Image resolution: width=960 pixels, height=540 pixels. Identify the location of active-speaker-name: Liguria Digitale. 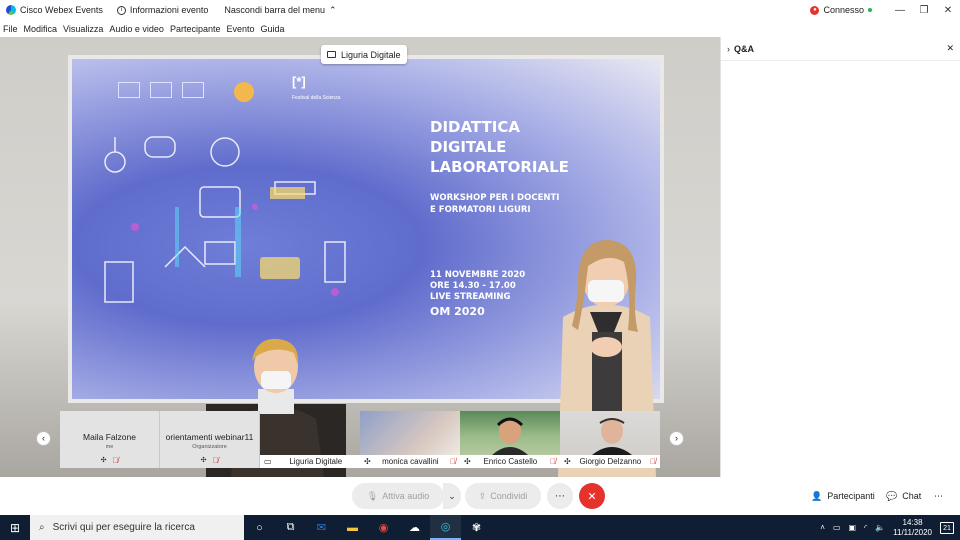
(371, 54).